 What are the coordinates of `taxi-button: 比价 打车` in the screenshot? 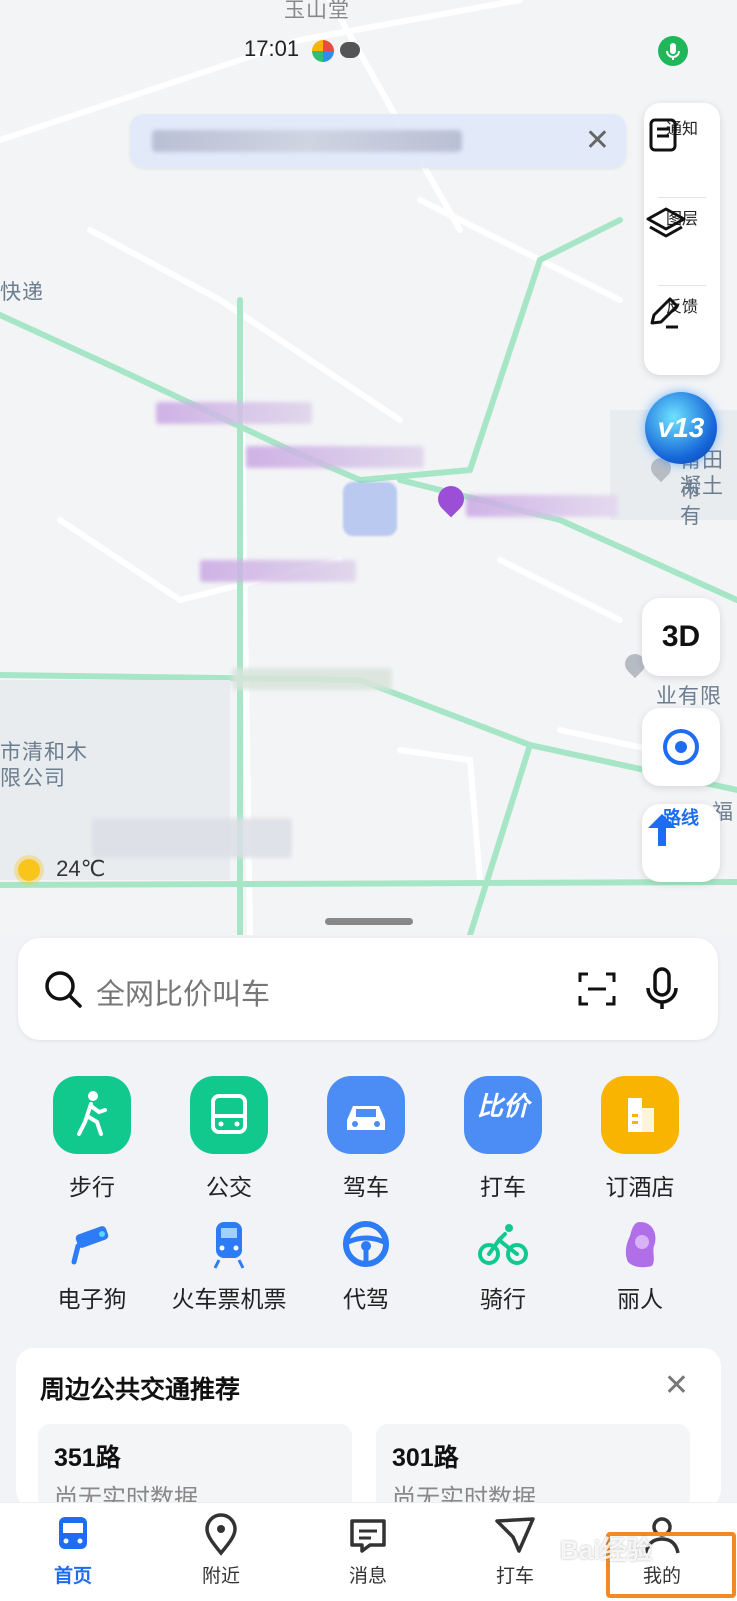 It's located at (503, 1139).